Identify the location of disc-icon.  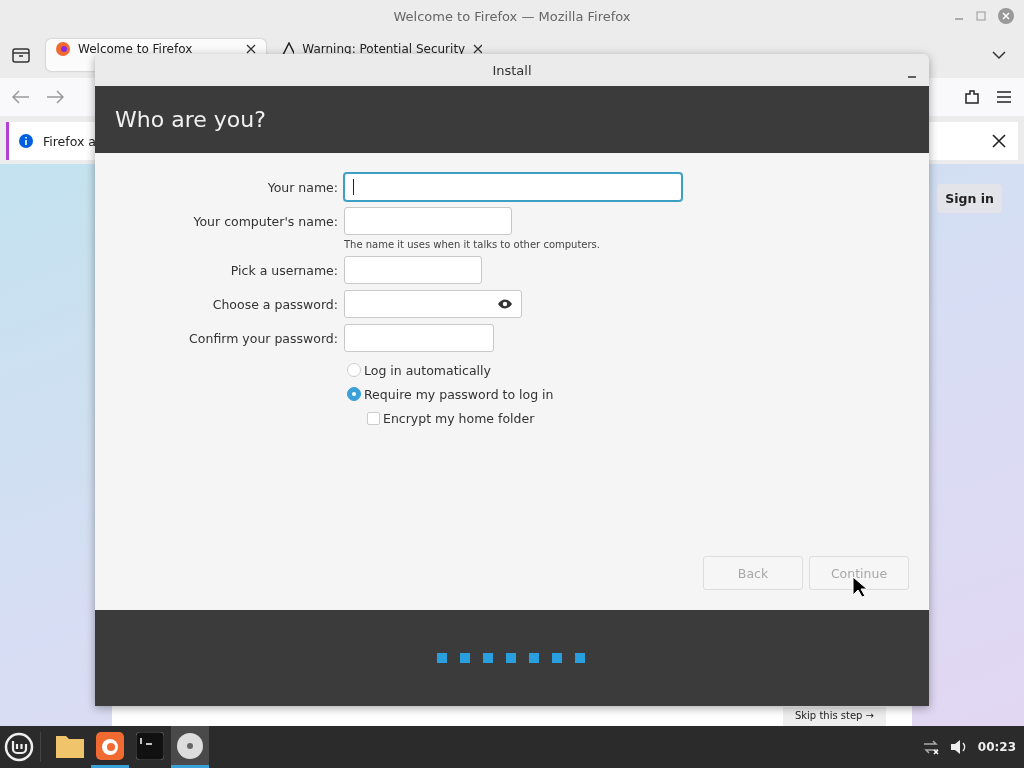
(190, 745).